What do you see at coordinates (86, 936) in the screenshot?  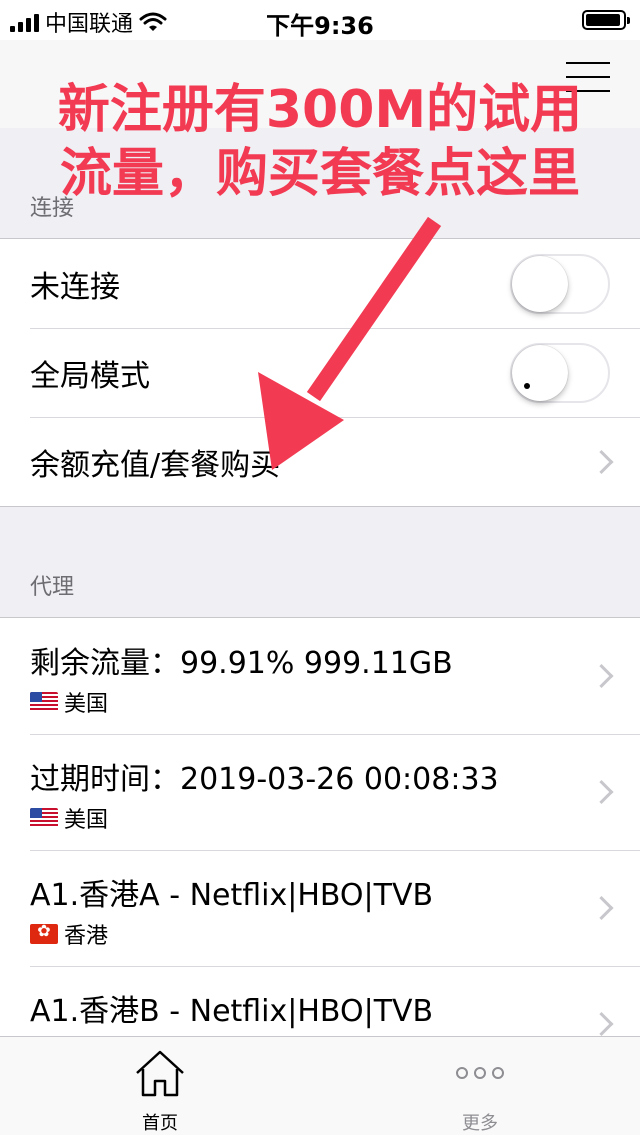 I see `region-label: 香港` at bounding box center [86, 936].